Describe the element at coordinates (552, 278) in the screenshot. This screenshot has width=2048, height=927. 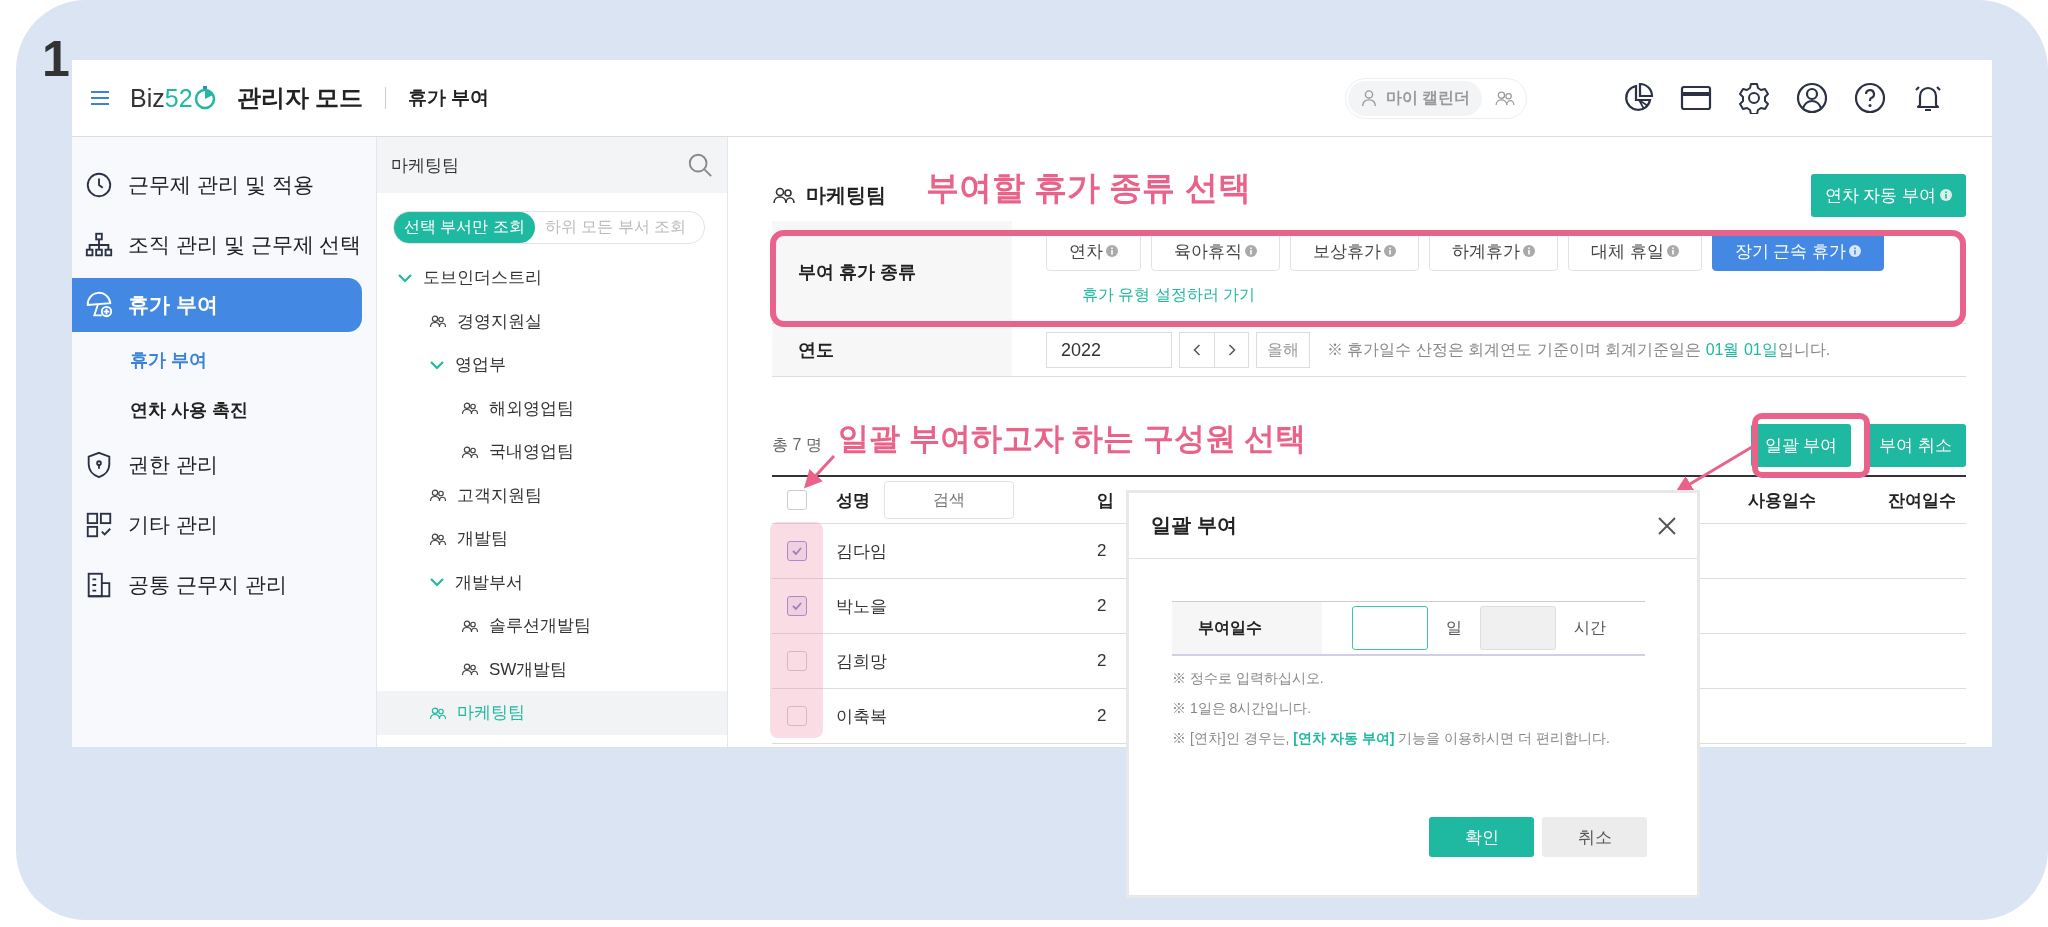
I see `tree-item: 도브인더스트리` at that location.